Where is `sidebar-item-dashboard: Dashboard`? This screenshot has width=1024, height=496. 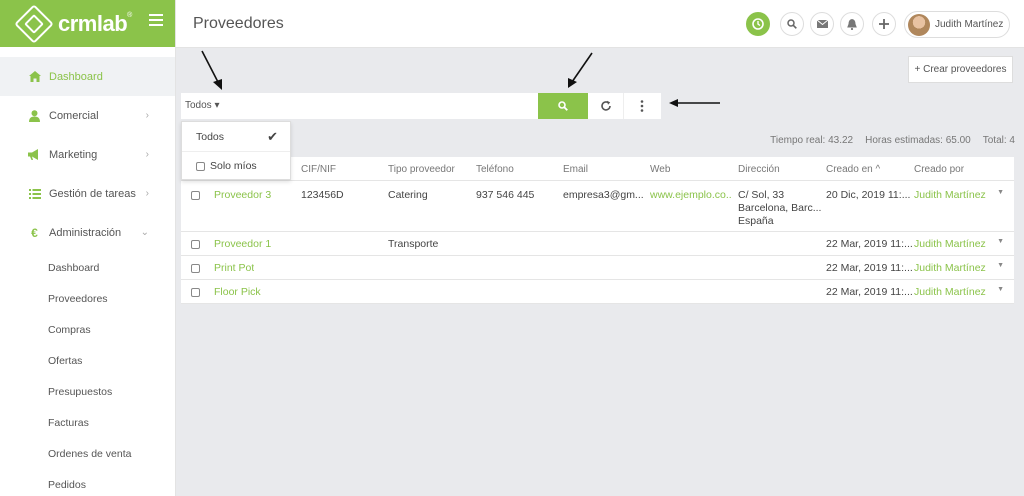 sidebar-item-dashboard: Dashboard is located at coordinates (87, 76).